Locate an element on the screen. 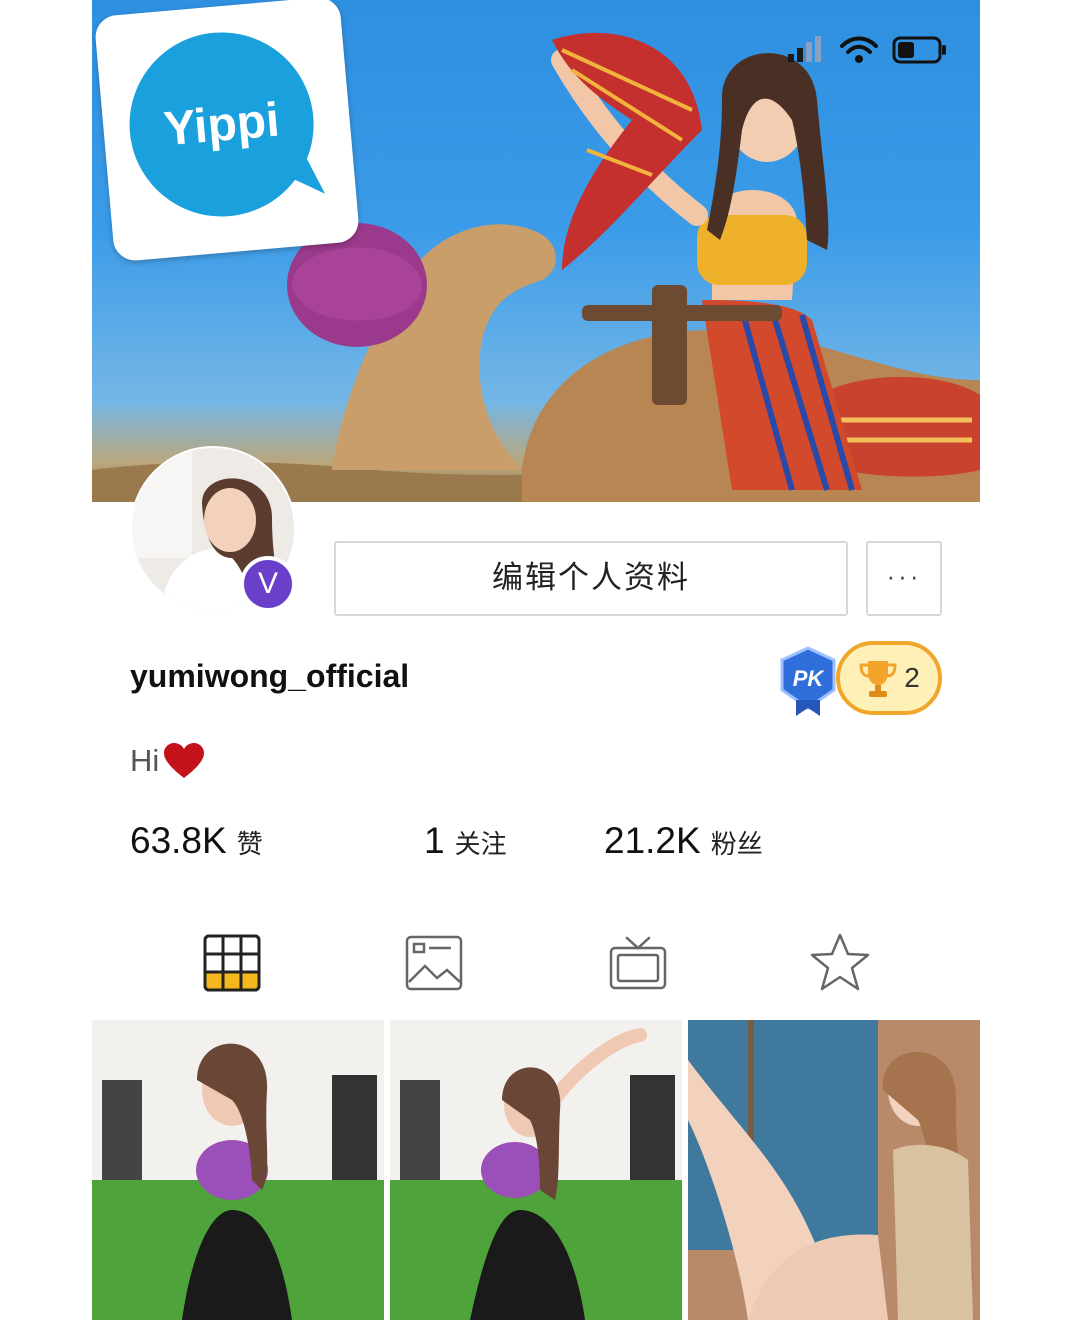 This screenshot has height=1320, width=1080. followers-stat: 21.2K 粉丝 is located at coordinates (683, 841).